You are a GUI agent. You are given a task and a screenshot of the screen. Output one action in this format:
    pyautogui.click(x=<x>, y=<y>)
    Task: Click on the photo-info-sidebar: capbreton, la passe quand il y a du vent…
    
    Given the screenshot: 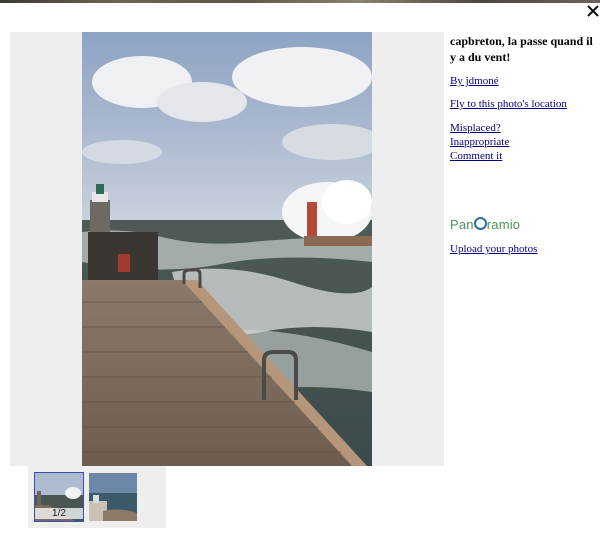 What is the action you would take?
    pyautogui.click(x=525, y=98)
    